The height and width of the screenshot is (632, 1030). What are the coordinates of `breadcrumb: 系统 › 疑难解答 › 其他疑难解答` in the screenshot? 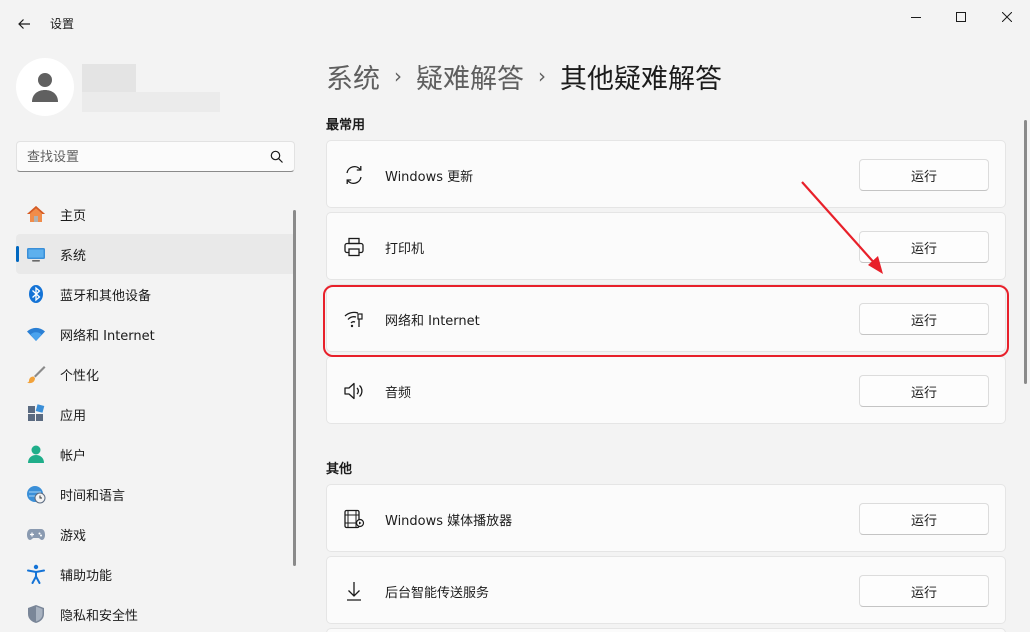 It's located at (524, 76).